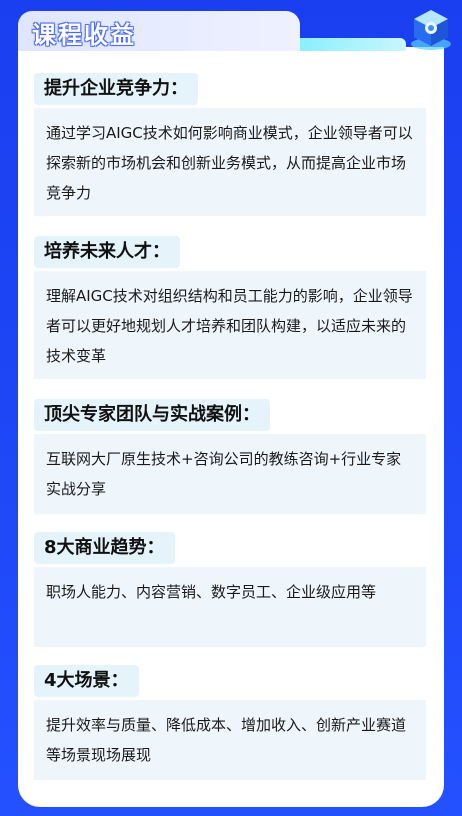  Describe the element at coordinates (152, 415) in the screenshot. I see `section-title-experts: 顶尖专家团队与实战案例：` at that location.